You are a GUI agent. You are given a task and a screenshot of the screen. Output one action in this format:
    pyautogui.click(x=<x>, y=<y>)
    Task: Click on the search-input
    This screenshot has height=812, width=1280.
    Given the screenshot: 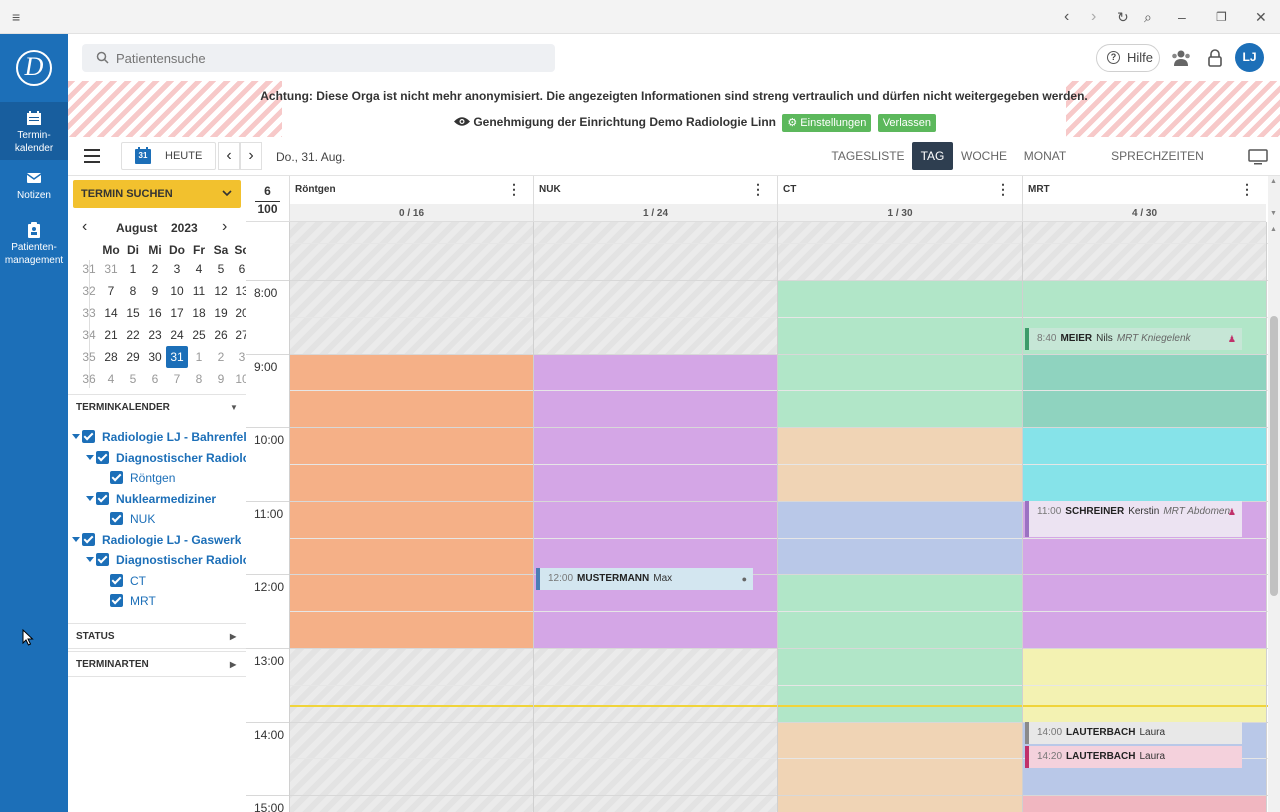 What is the action you would take?
    pyautogui.click(x=326, y=58)
    